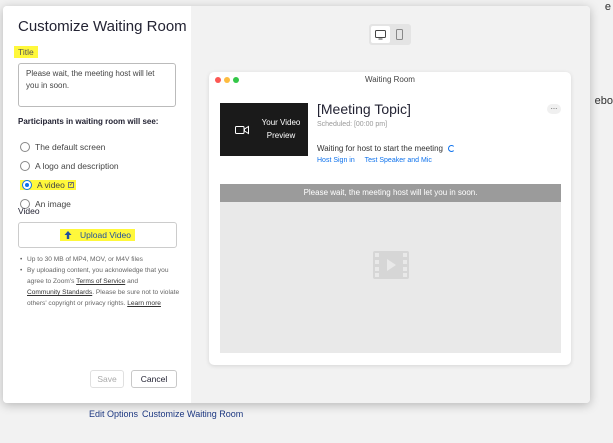 The height and width of the screenshot is (443, 613). Describe the element at coordinates (398, 160) in the screenshot. I see `test-speaker-mic-link: Test Speaker and Mic` at that location.